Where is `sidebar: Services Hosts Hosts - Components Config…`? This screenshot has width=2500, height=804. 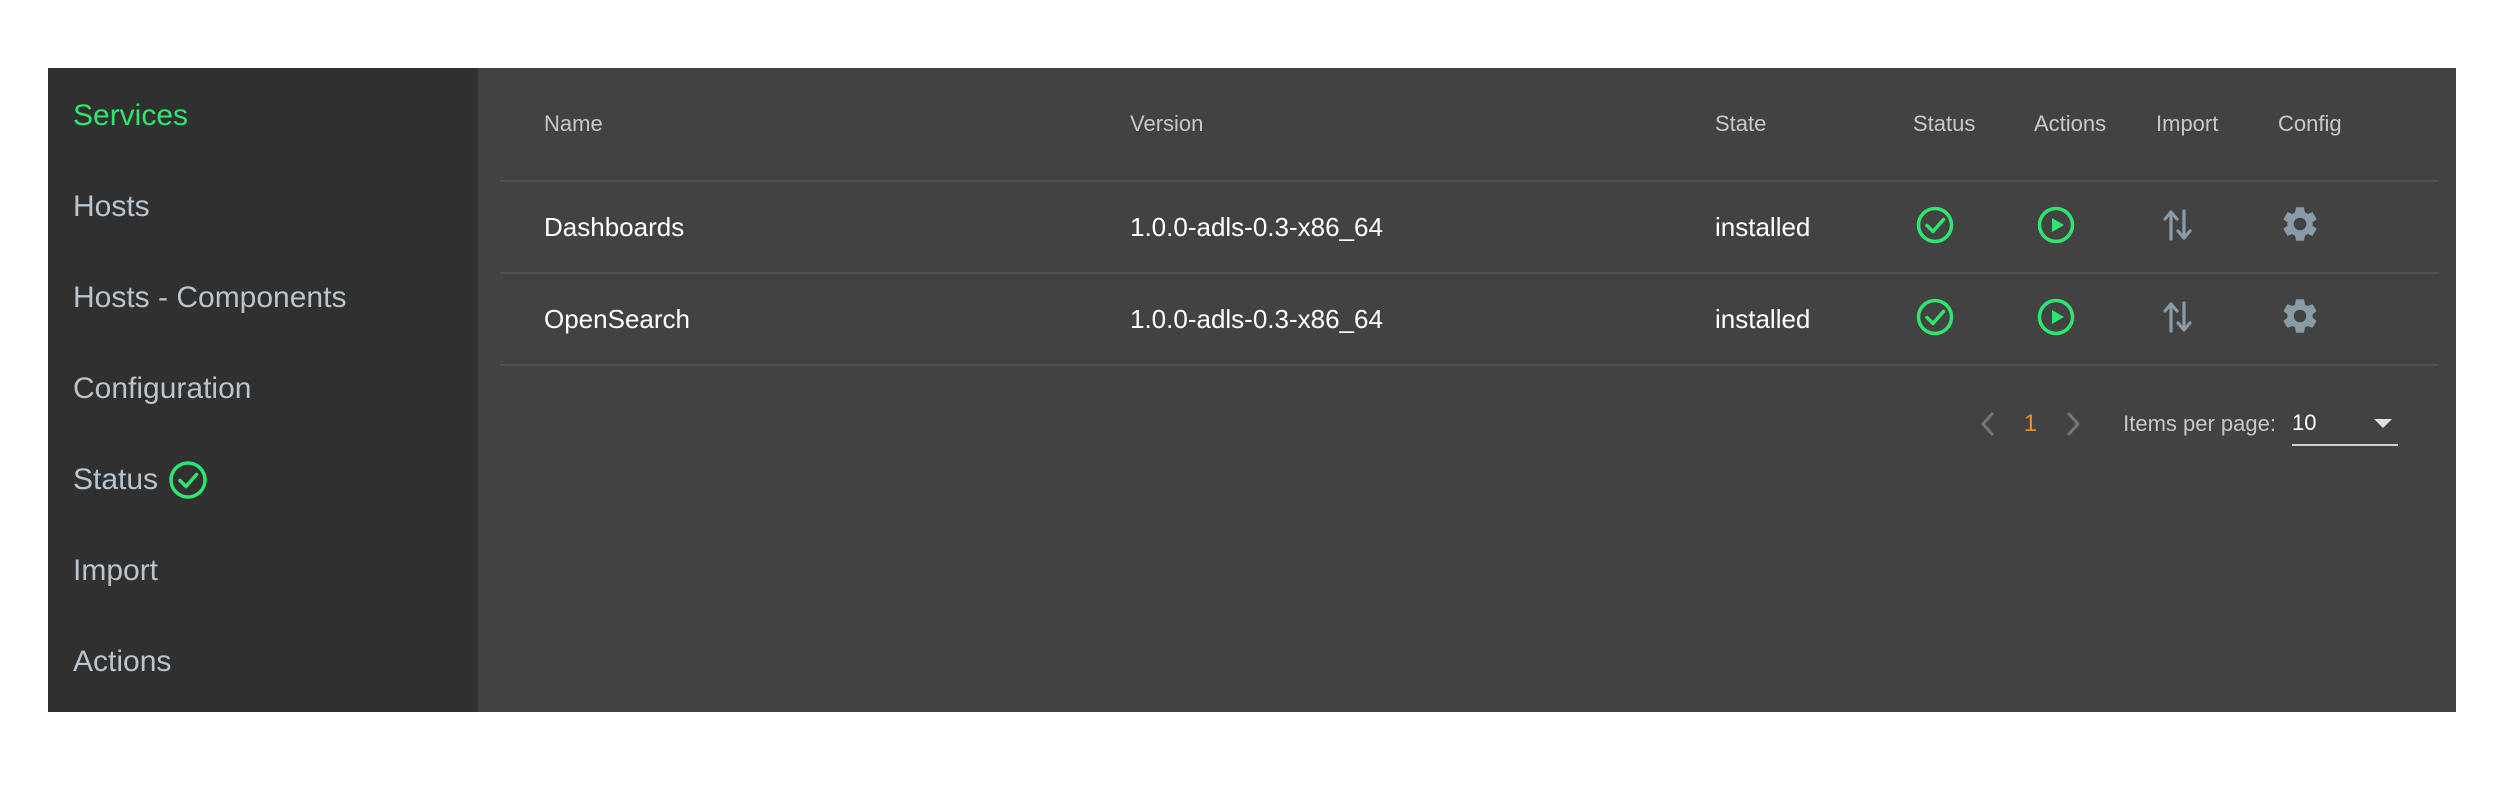 sidebar: Services Hosts Hosts - Components Config… is located at coordinates (263, 390).